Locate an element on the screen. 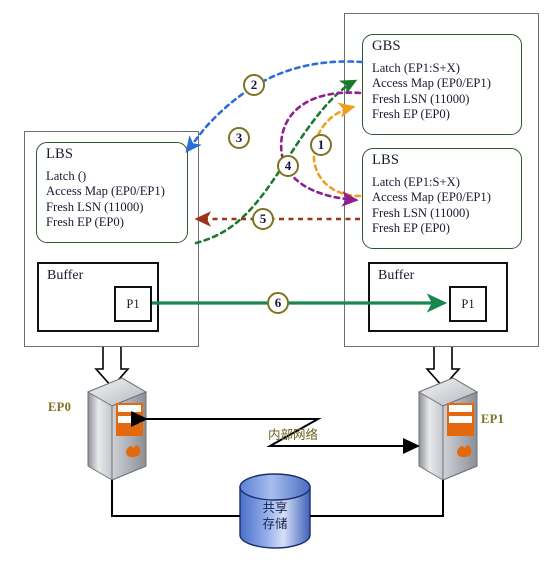 This screenshot has height=562, width=558. step-badge-4: 4 is located at coordinates (288, 166).